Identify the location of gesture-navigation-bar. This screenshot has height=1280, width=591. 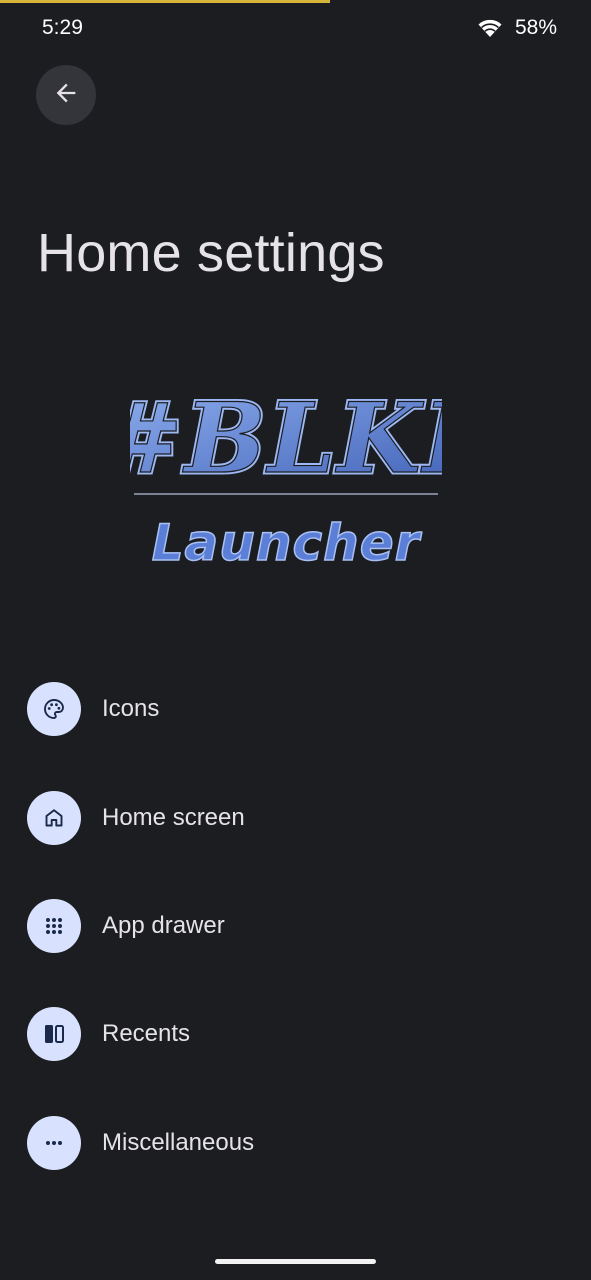
(295, 1261).